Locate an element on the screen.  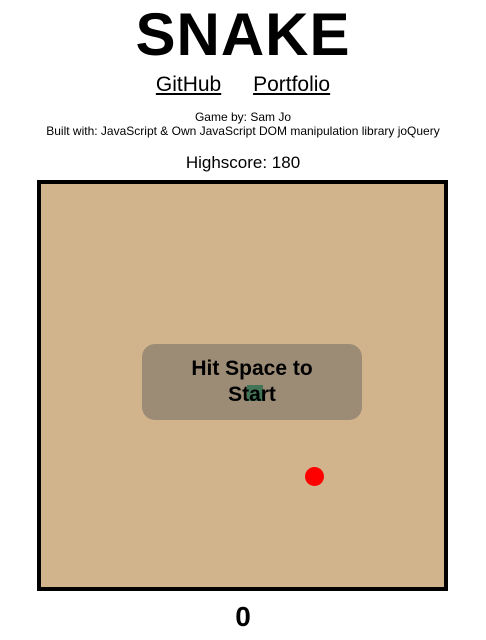
game-title: SNAKE is located at coordinates (243, 34).